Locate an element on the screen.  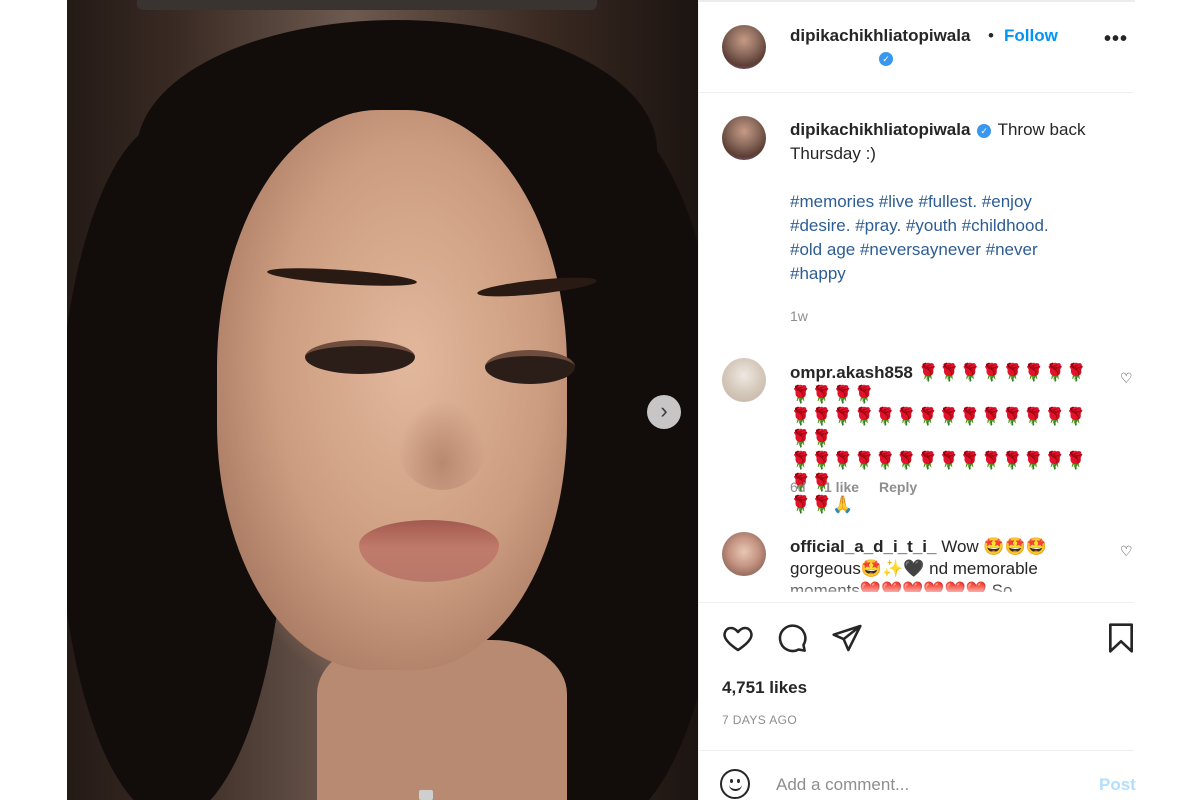
actions-divider is located at coordinates (916, 602).